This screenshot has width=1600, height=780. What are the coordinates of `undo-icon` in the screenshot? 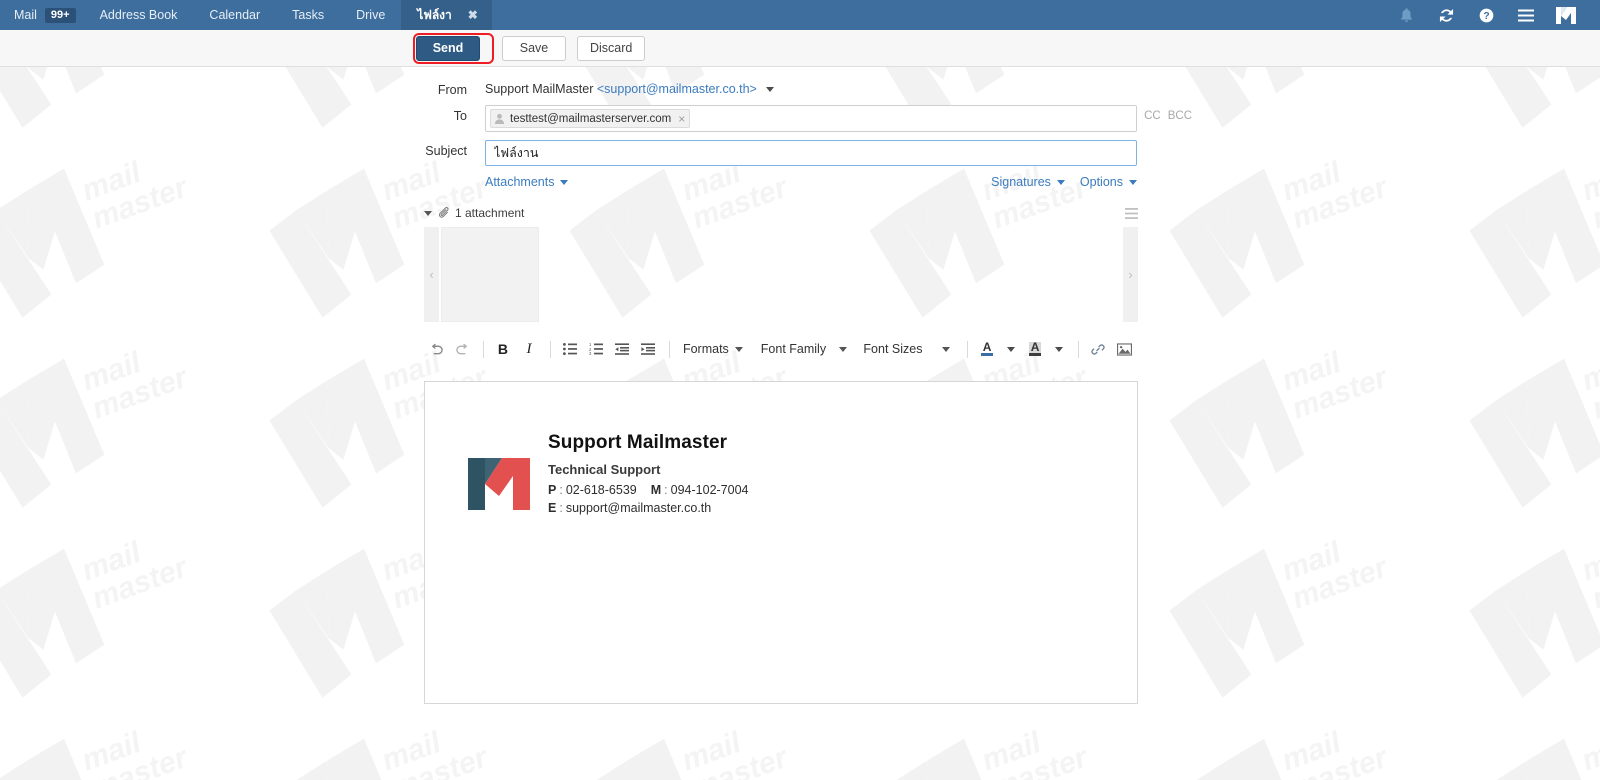 It's located at (436, 349).